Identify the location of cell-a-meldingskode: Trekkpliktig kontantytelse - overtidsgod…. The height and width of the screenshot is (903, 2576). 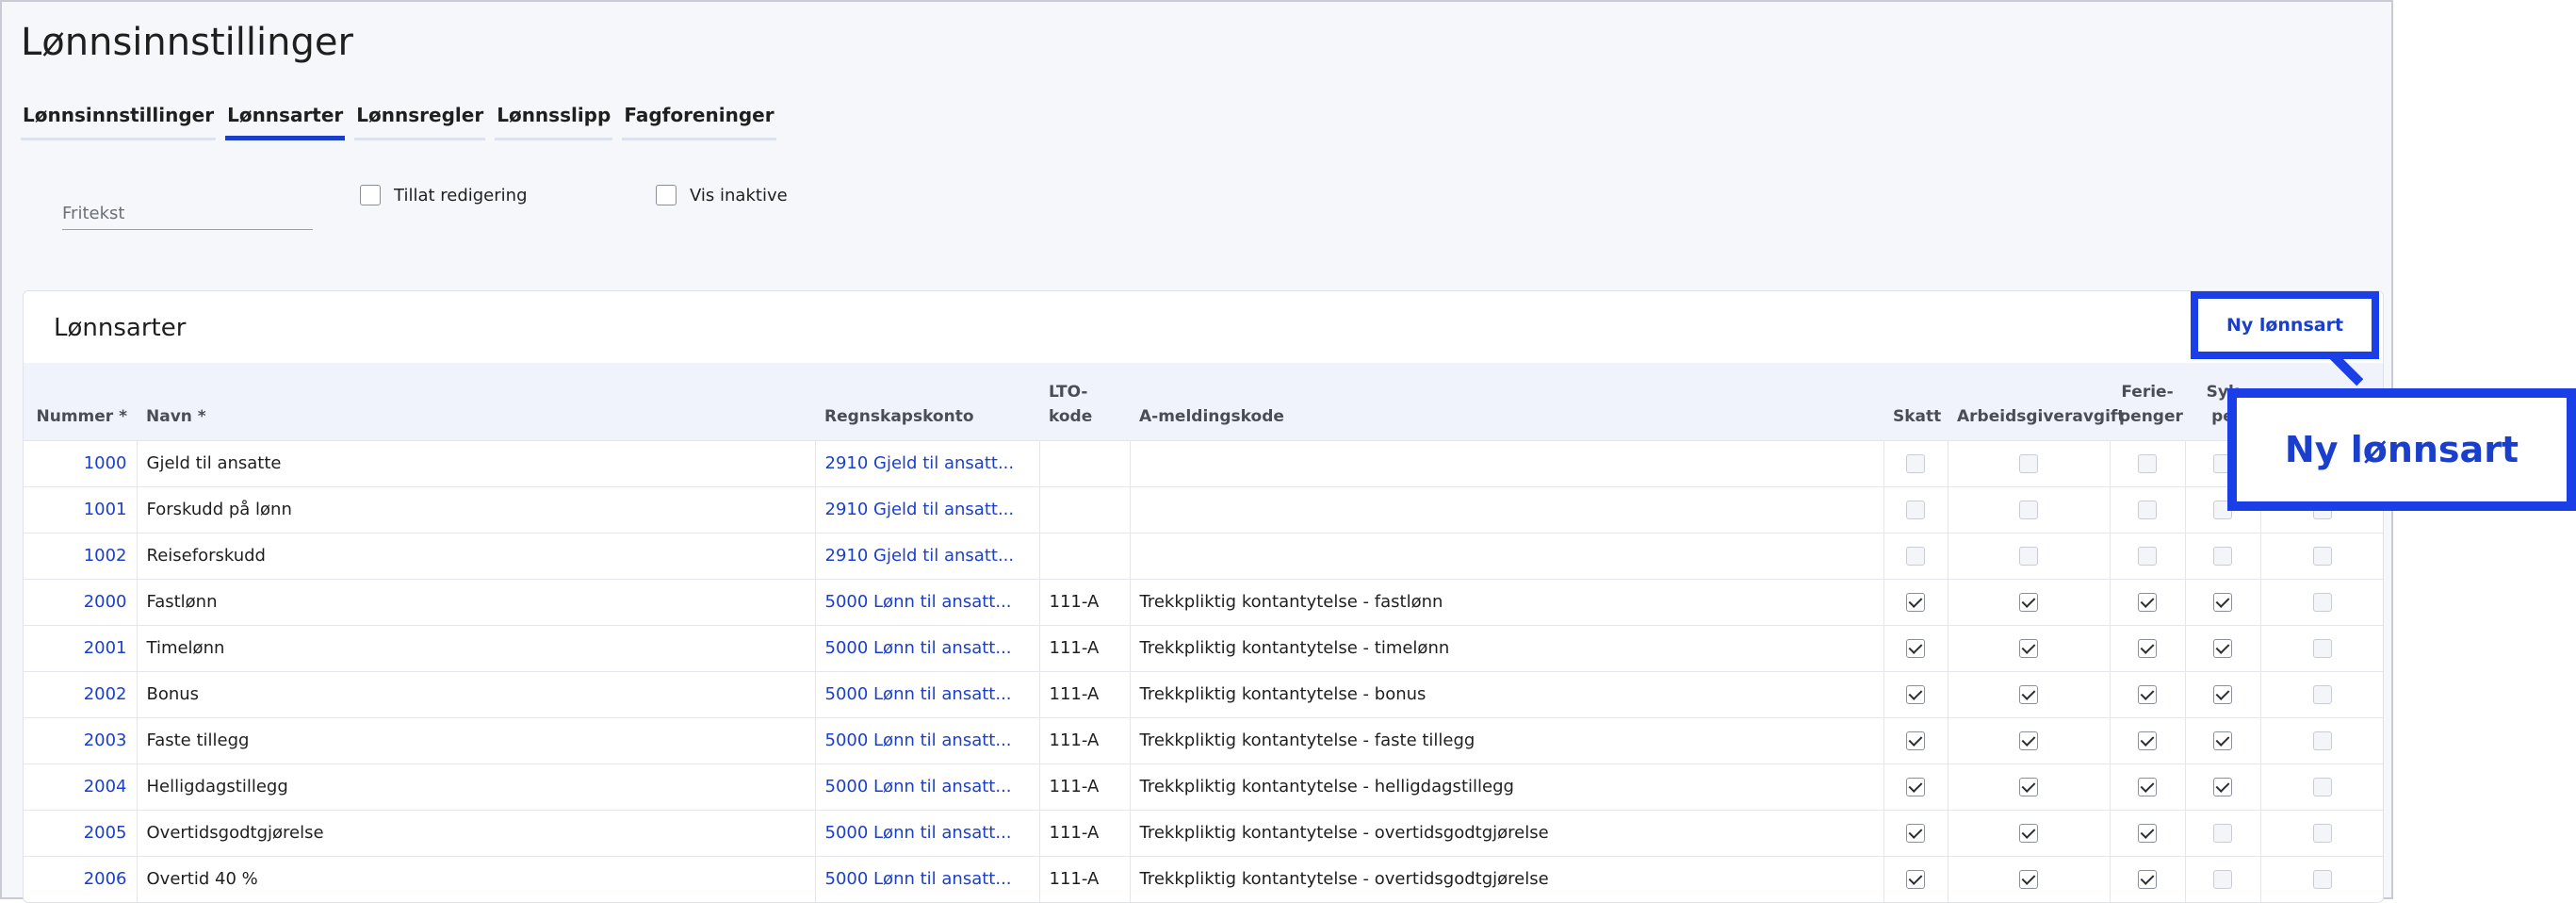
(1506, 832).